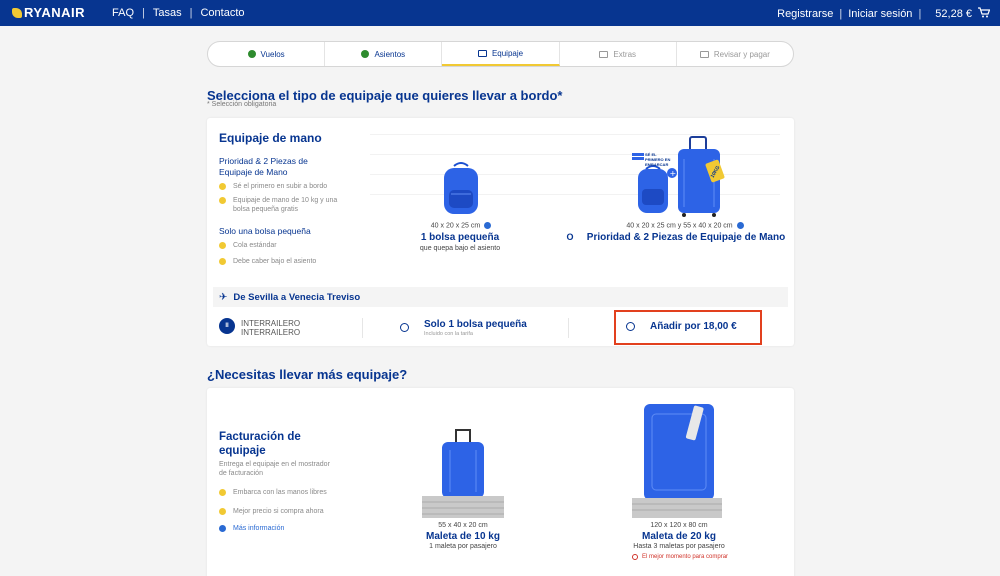 This screenshot has height=576, width=1000. I want to click on step-vuelos: Vuelos, so click(267, 54).